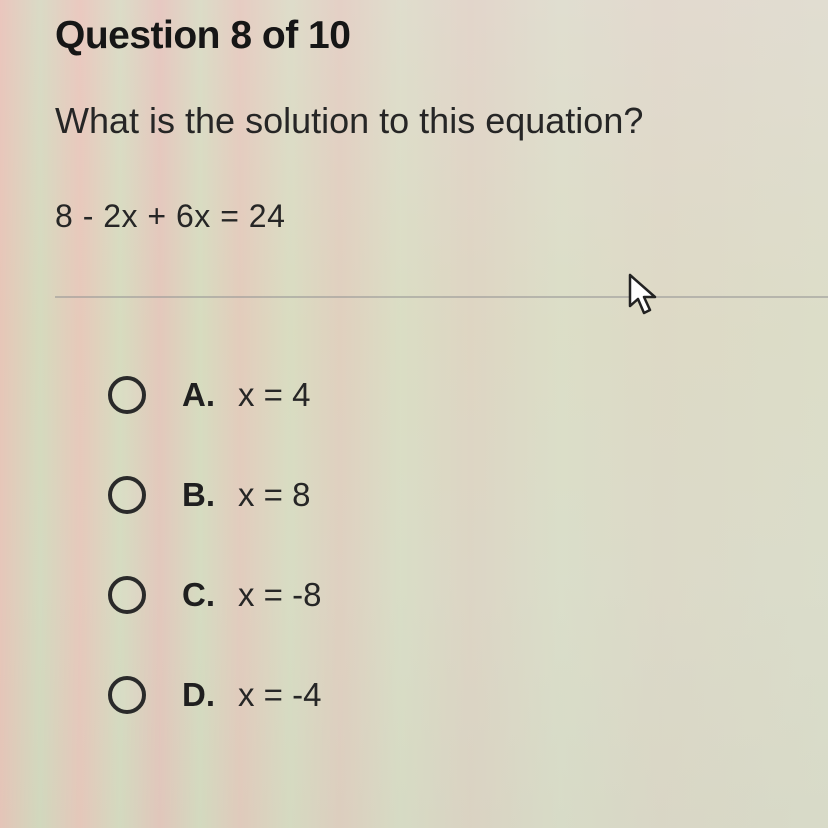  What do you see at coordinates (274, 494) in the screenshot?
I see `choice-text: x = 8` at bounding box center [274, 494].